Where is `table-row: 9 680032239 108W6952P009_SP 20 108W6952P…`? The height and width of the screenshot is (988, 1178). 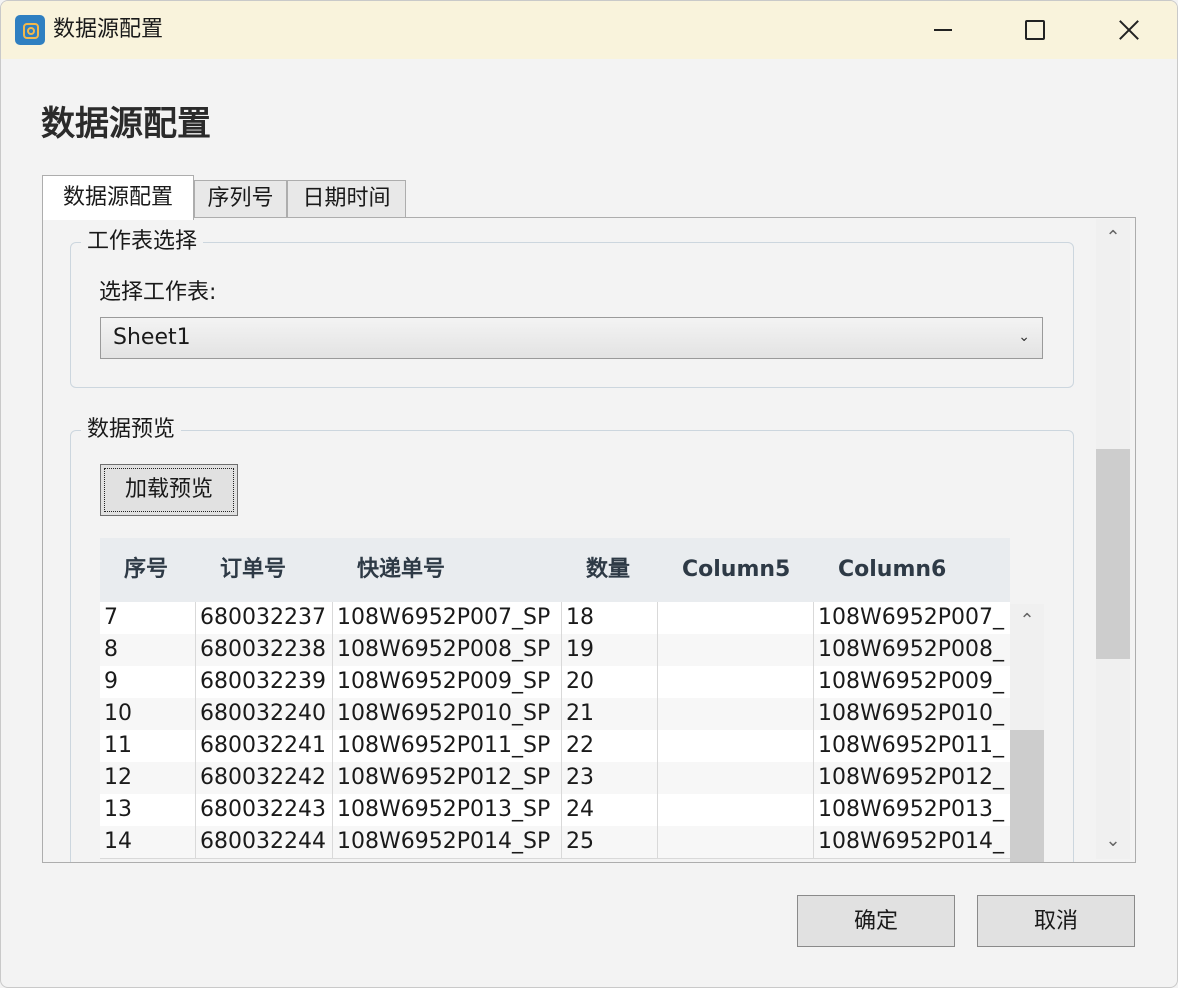
table-row: 9 680032239 108W6952P009_SP 20 108W6952P… is located at coordinates (555, 682).